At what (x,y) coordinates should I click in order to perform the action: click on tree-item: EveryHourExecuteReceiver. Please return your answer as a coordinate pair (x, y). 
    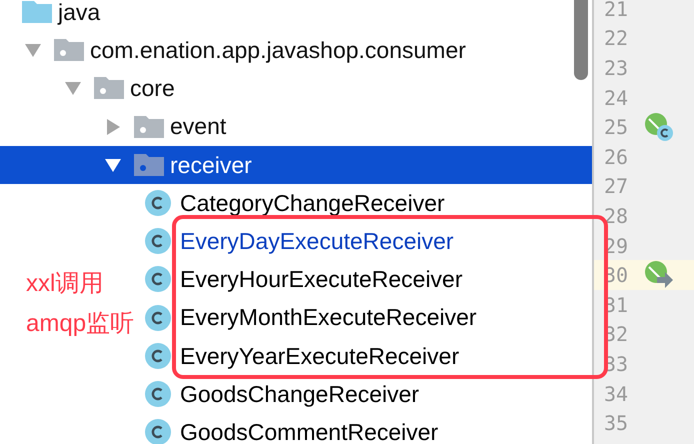
    Looking at the image, I should click on (321, 279).